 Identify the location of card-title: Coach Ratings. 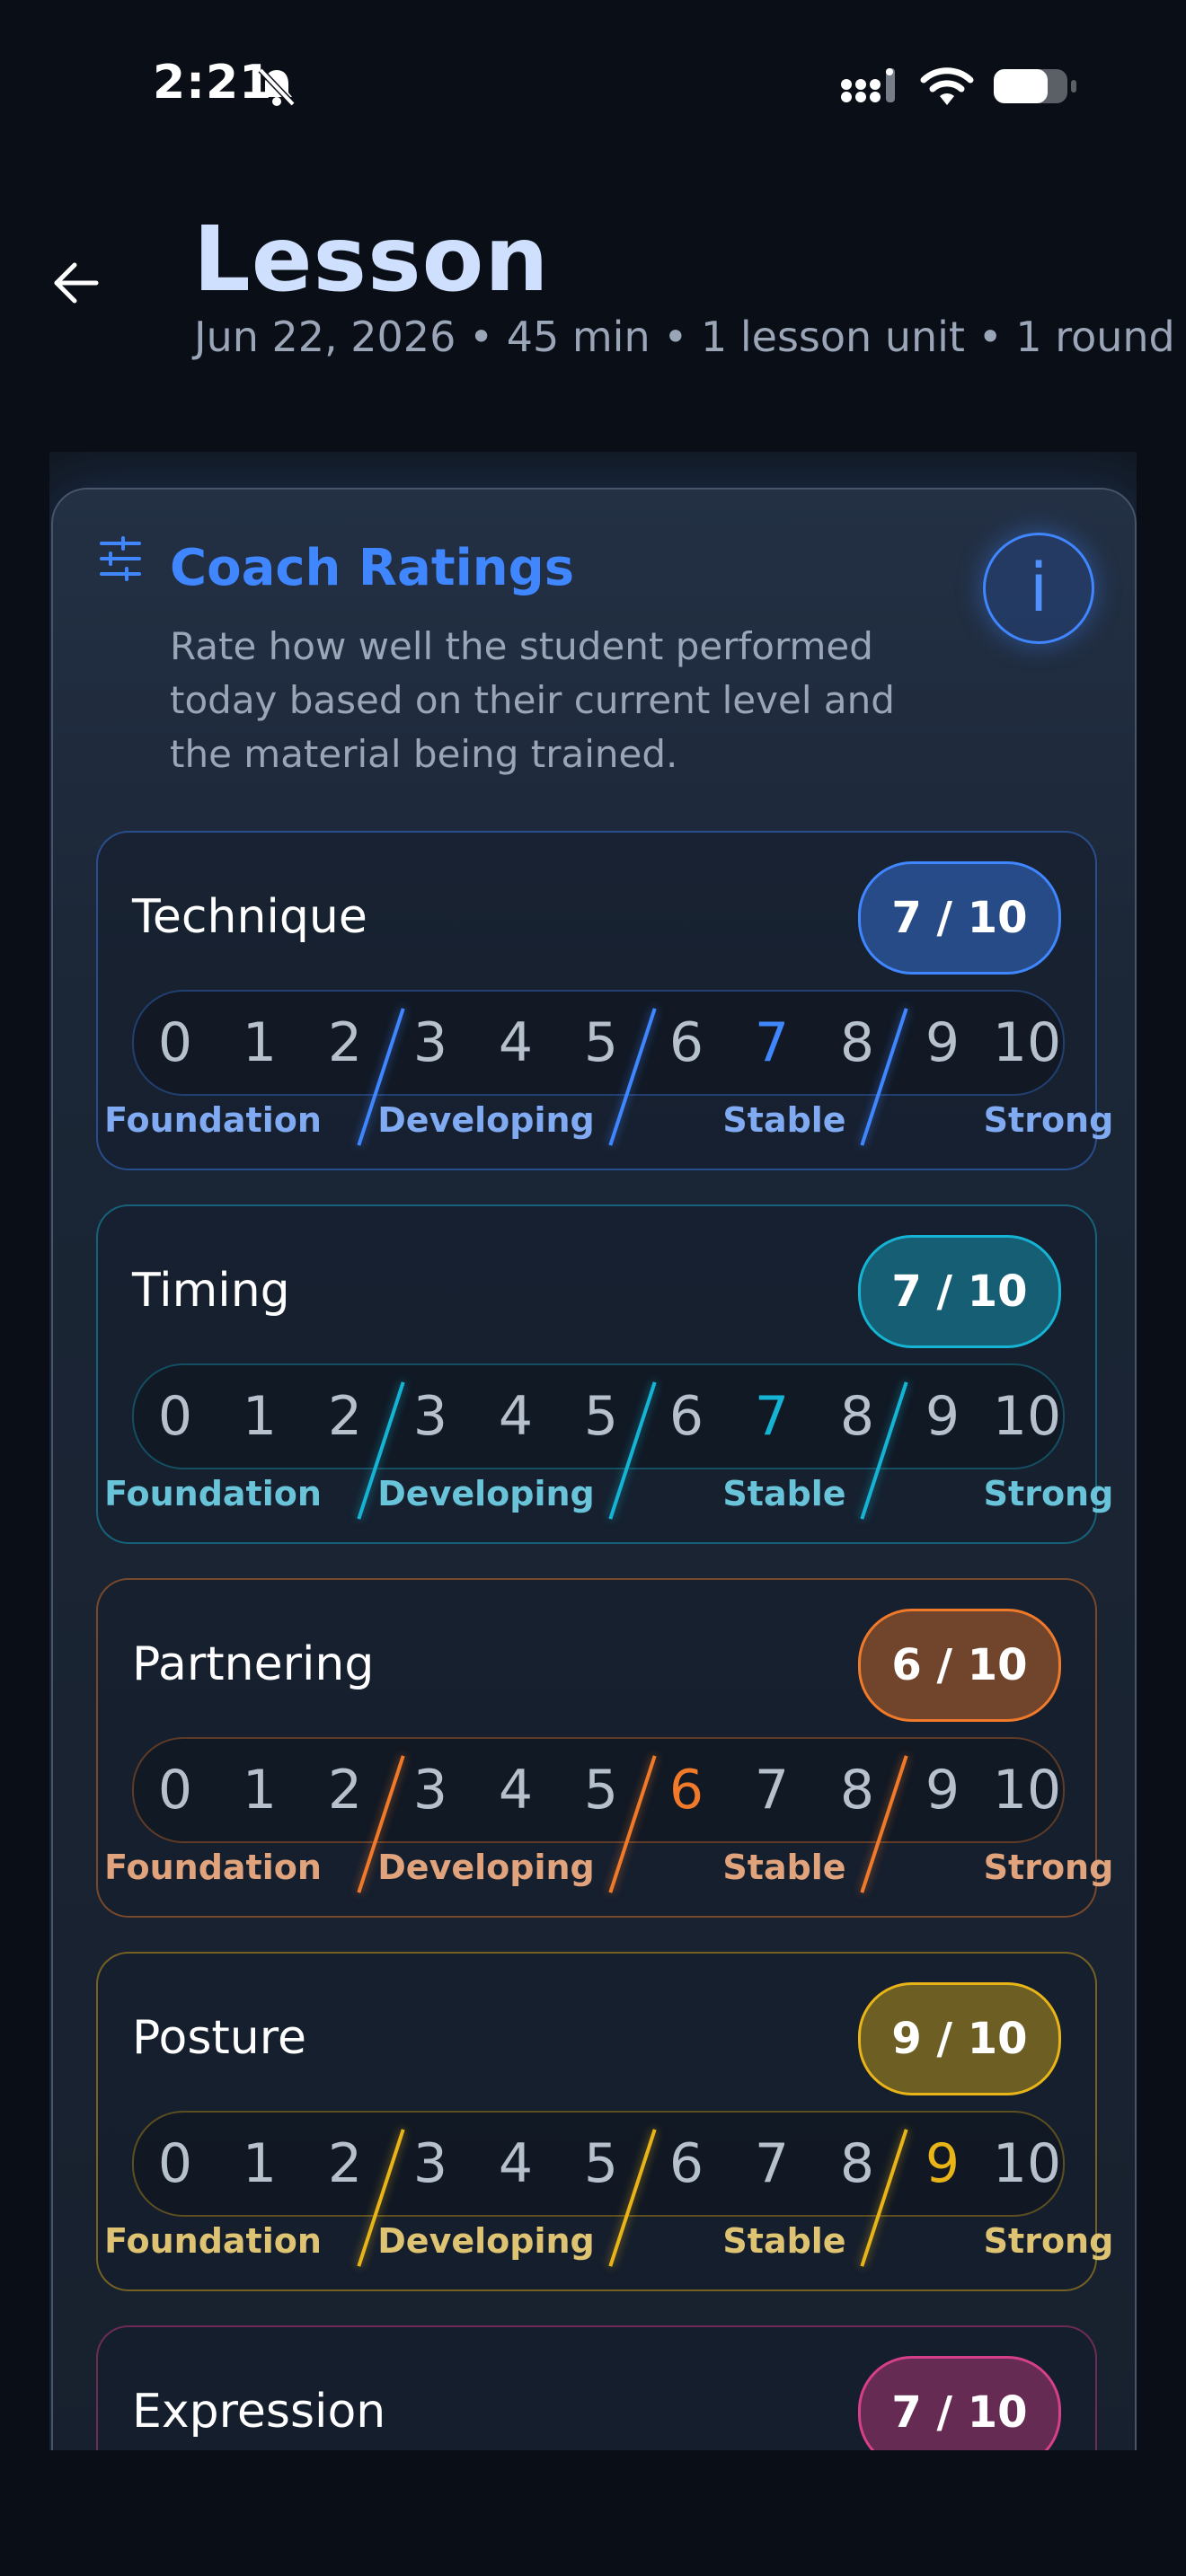
(372, 568).